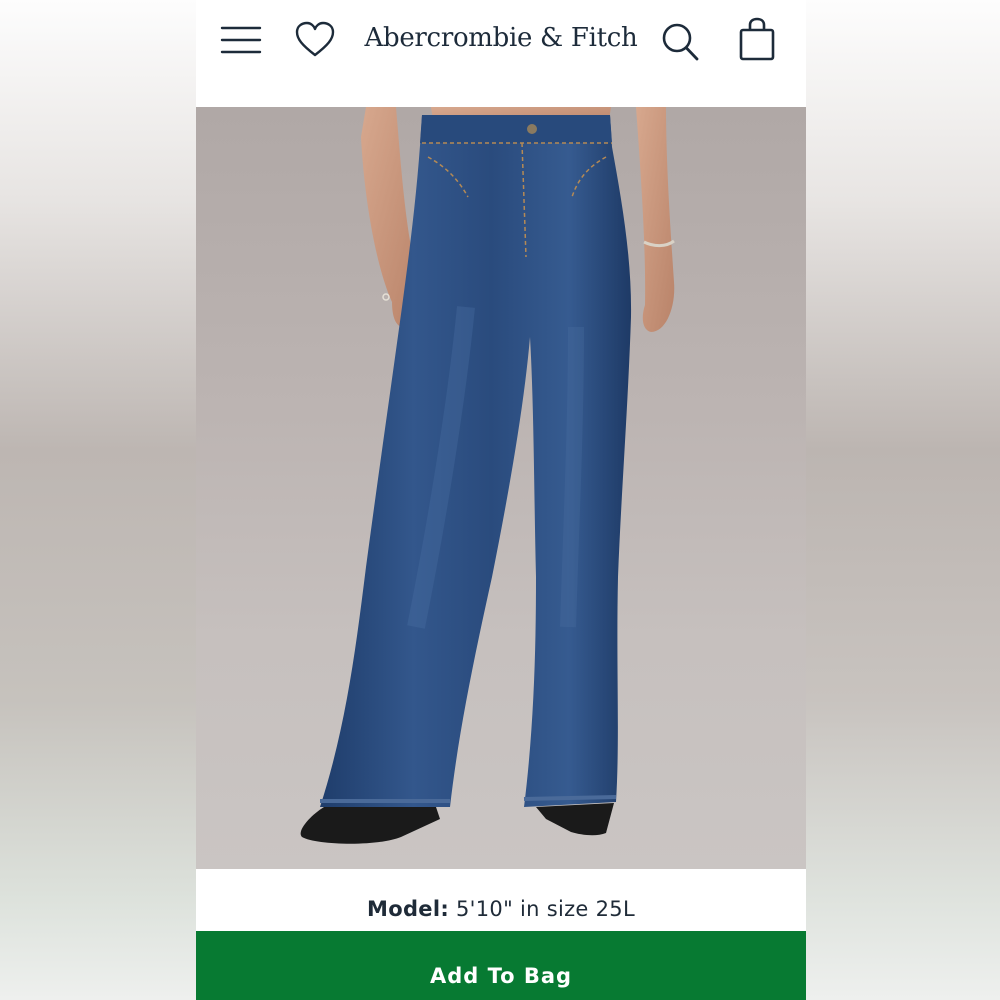 Image resolution: width=1000 pixels, height=1000 pixels. I want to click on shopping-bag-icon, so click(757, 39).